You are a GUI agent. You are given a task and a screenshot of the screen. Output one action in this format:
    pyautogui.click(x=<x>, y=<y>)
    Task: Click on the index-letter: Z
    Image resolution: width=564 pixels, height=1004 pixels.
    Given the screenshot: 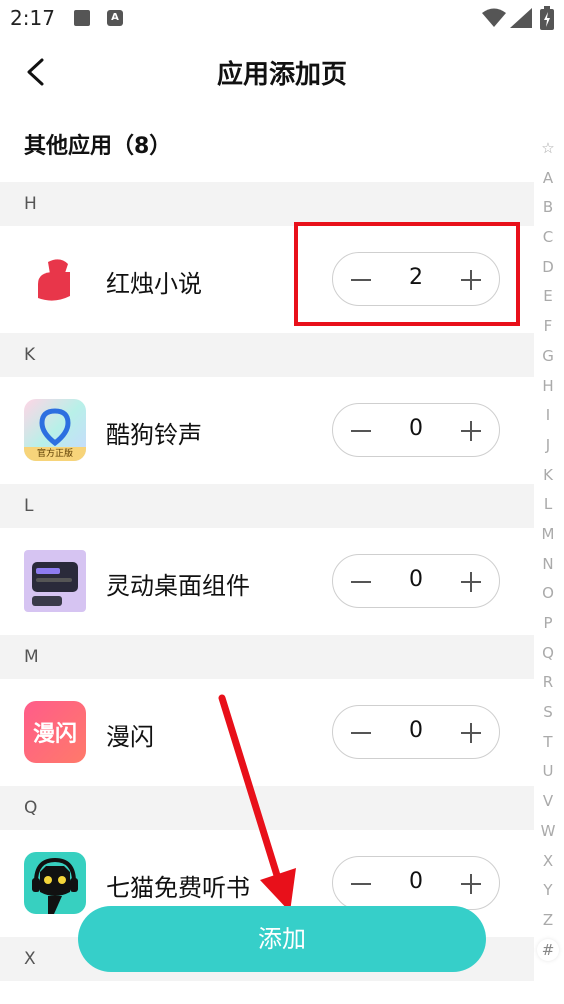 What is the action you would take?
    pyautogui.click(x=548, y=921)
    